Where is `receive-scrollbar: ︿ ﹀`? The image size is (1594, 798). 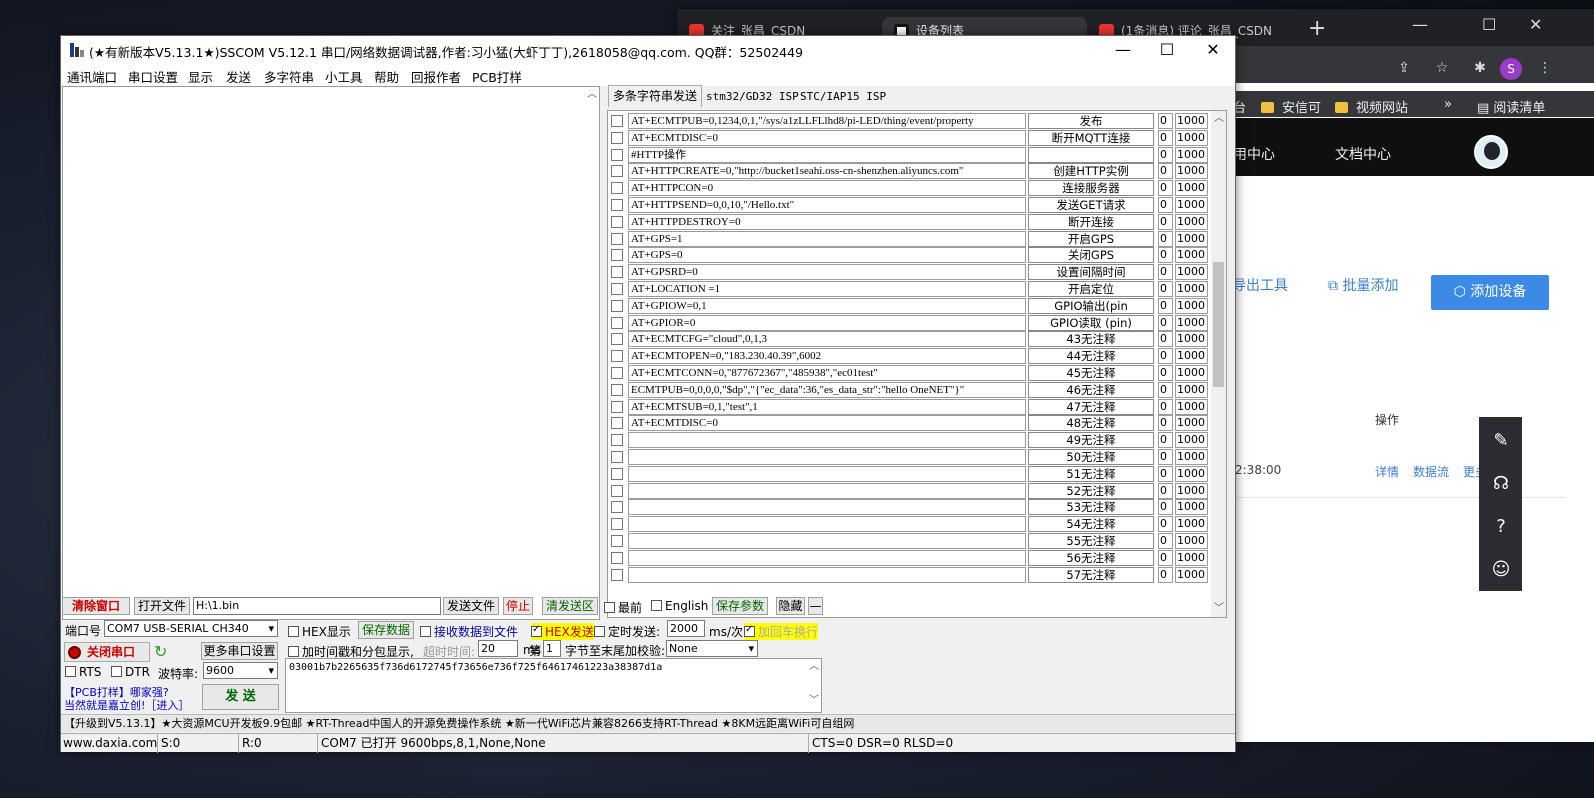
receive-scrollbar: ︿ ﹀ is located at coordinates (592, 353).